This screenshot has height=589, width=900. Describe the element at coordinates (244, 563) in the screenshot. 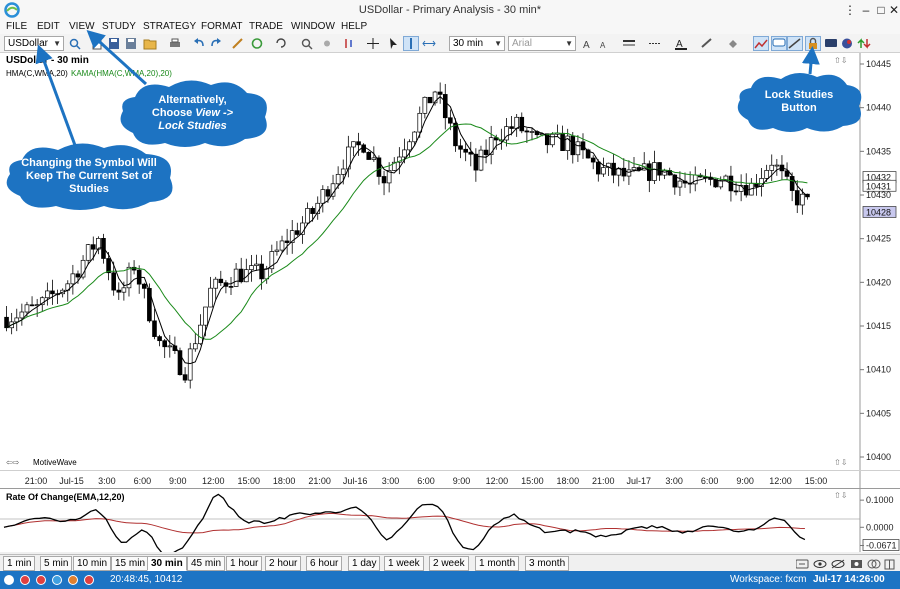

I see `tab-1hour: 1 hour` at that location.